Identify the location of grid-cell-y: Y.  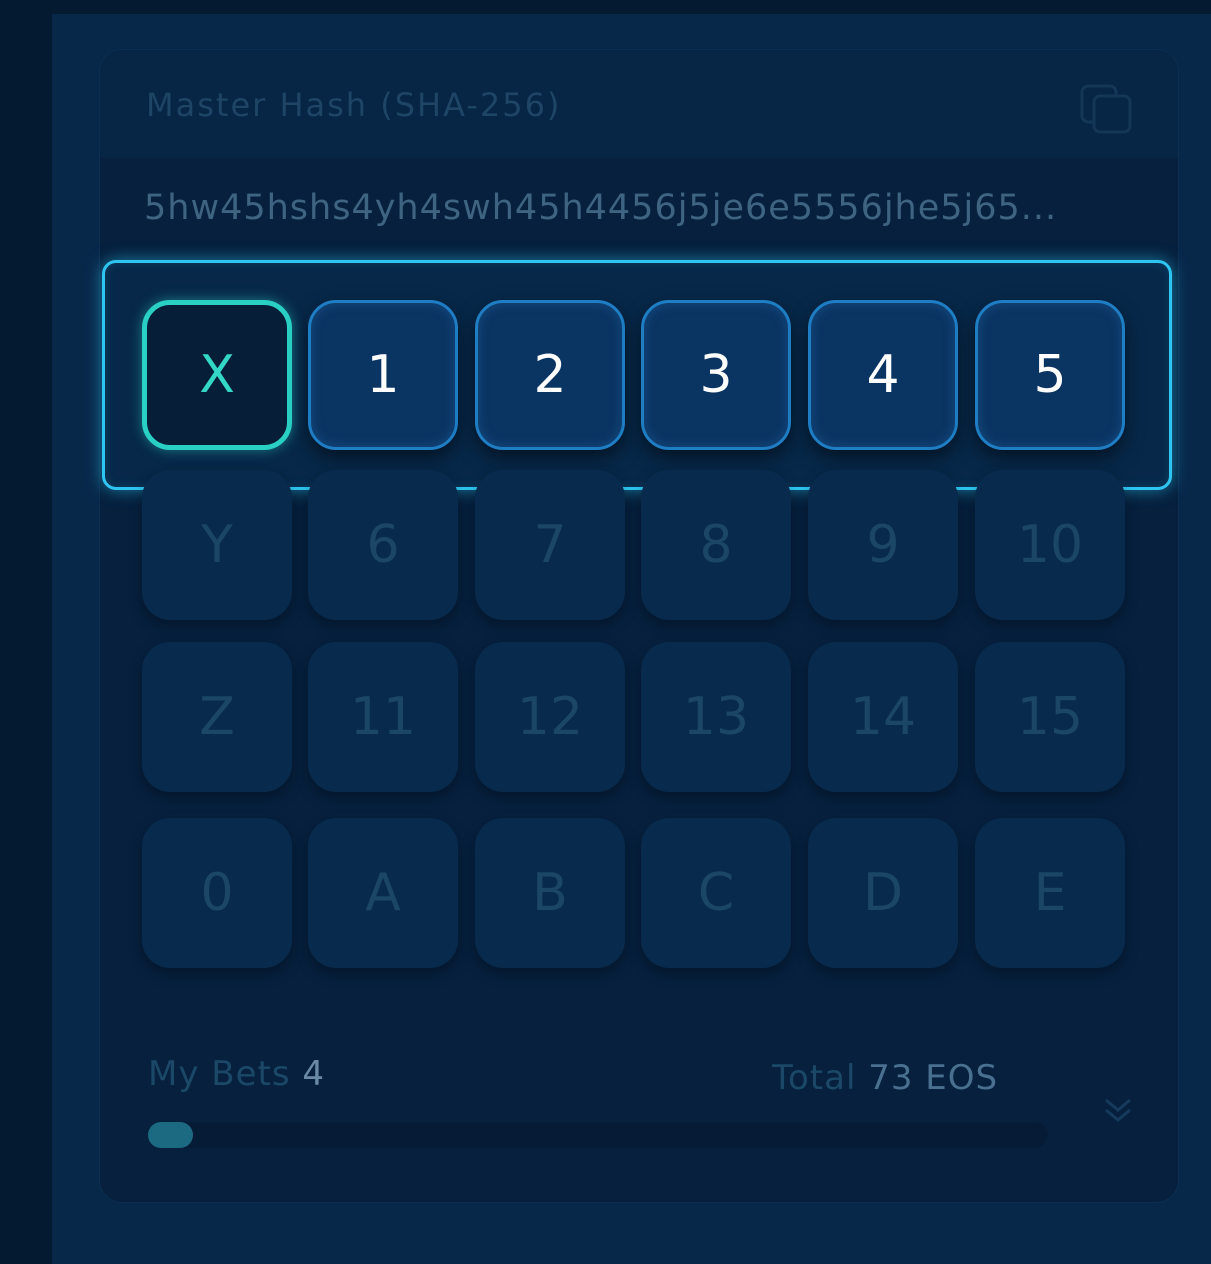
(217, 545).